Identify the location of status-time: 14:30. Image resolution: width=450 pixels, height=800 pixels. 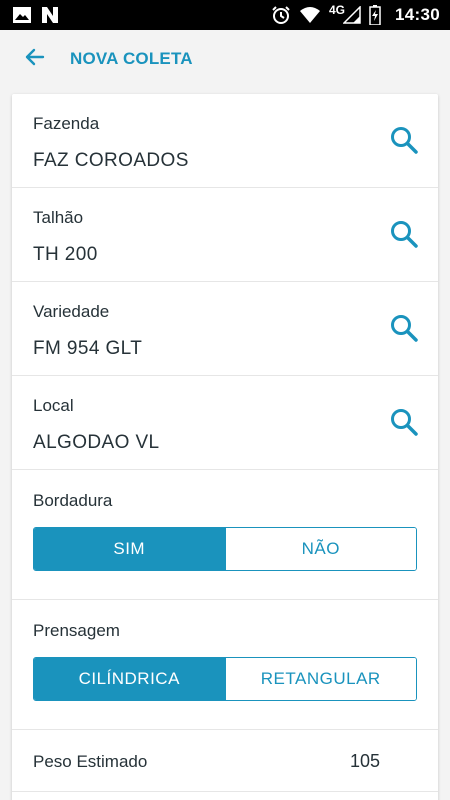
(417, 14).